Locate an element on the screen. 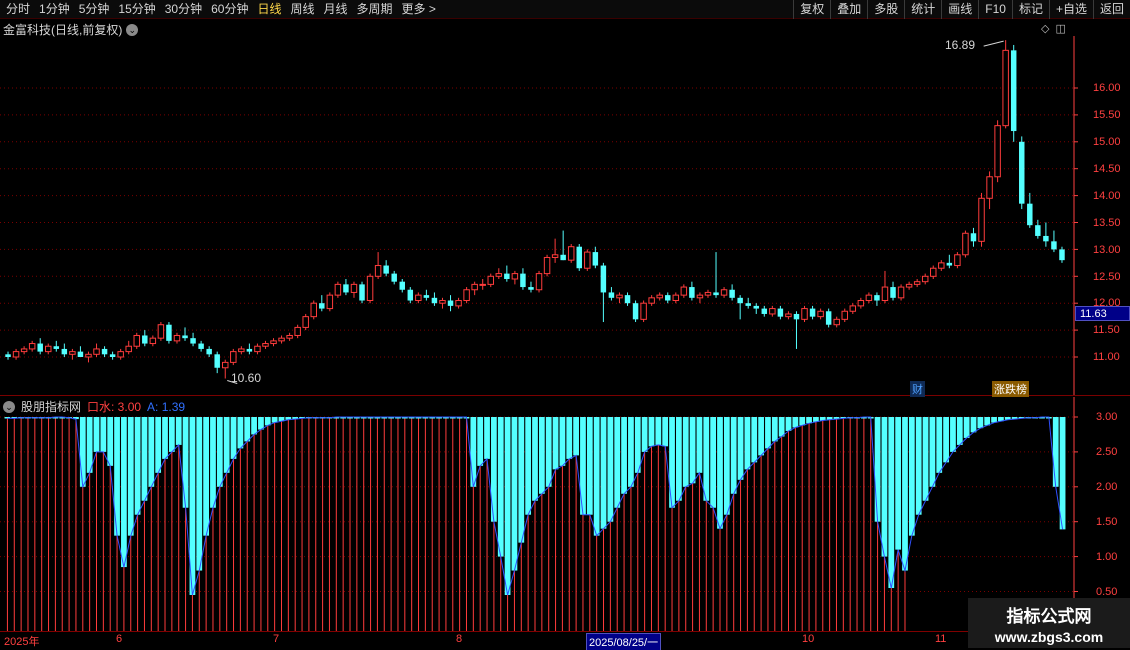  indicator-tick: 1.50 is located at coordinates (1107, 522).